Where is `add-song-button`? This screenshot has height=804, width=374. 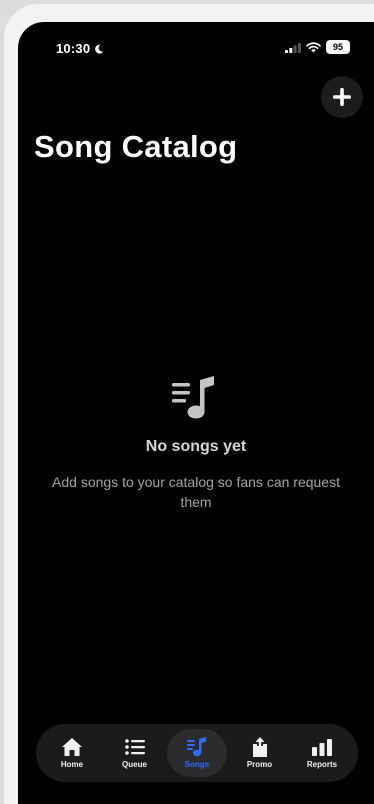
add-song-button is located at coordinates (342, 97).